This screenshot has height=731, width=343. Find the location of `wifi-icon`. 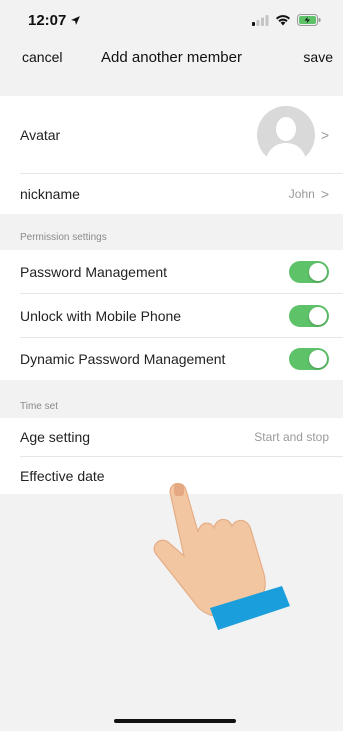

wifi-icon is located at coordinates (283, 20).